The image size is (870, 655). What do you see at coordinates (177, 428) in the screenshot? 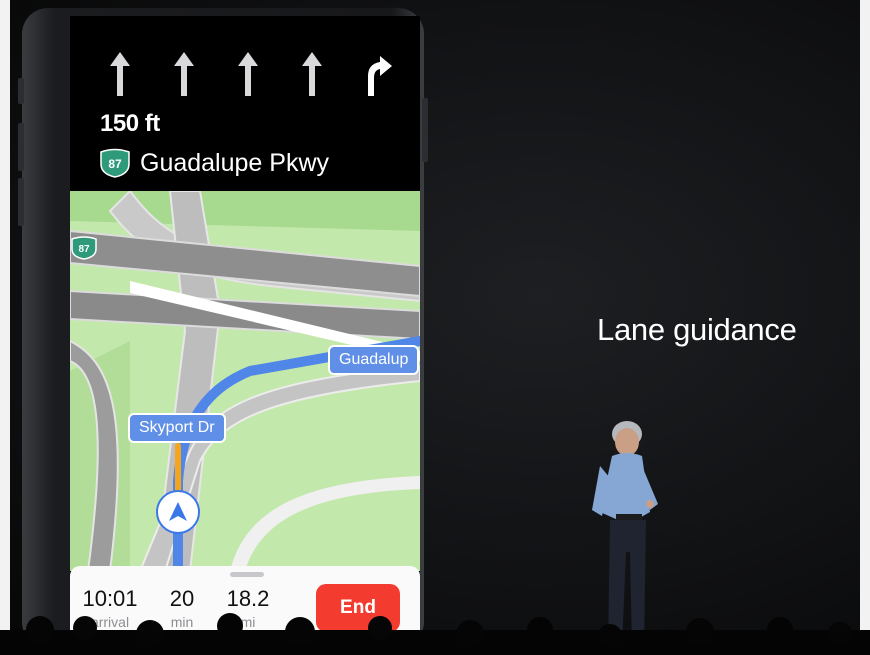
I see `road-label-skyport: Skyport Dr` at bounding box center [177, 428].